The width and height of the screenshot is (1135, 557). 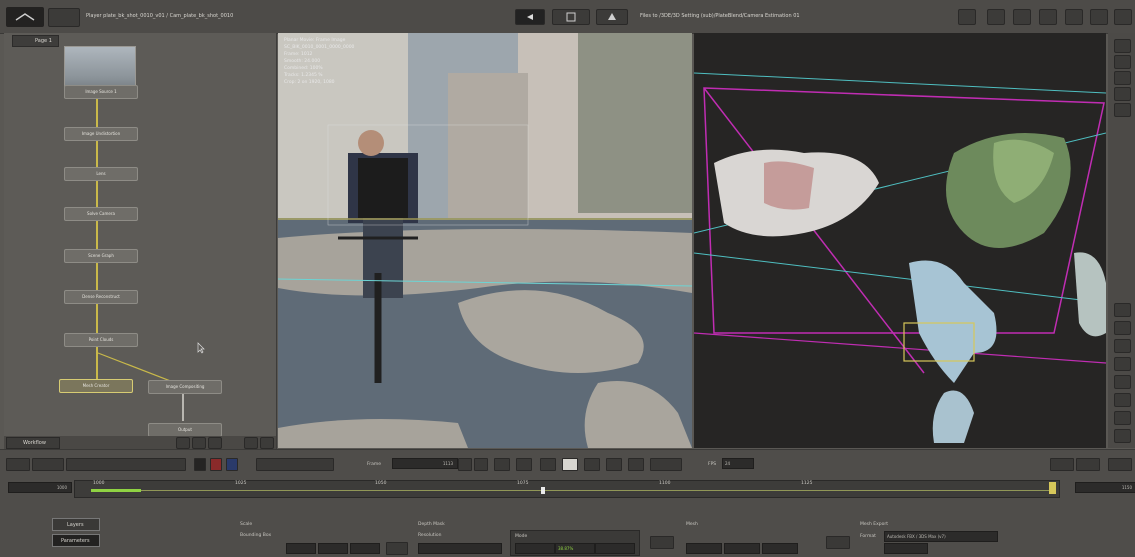 I want to click on layout-single-icon, so click(x=996, y=17).